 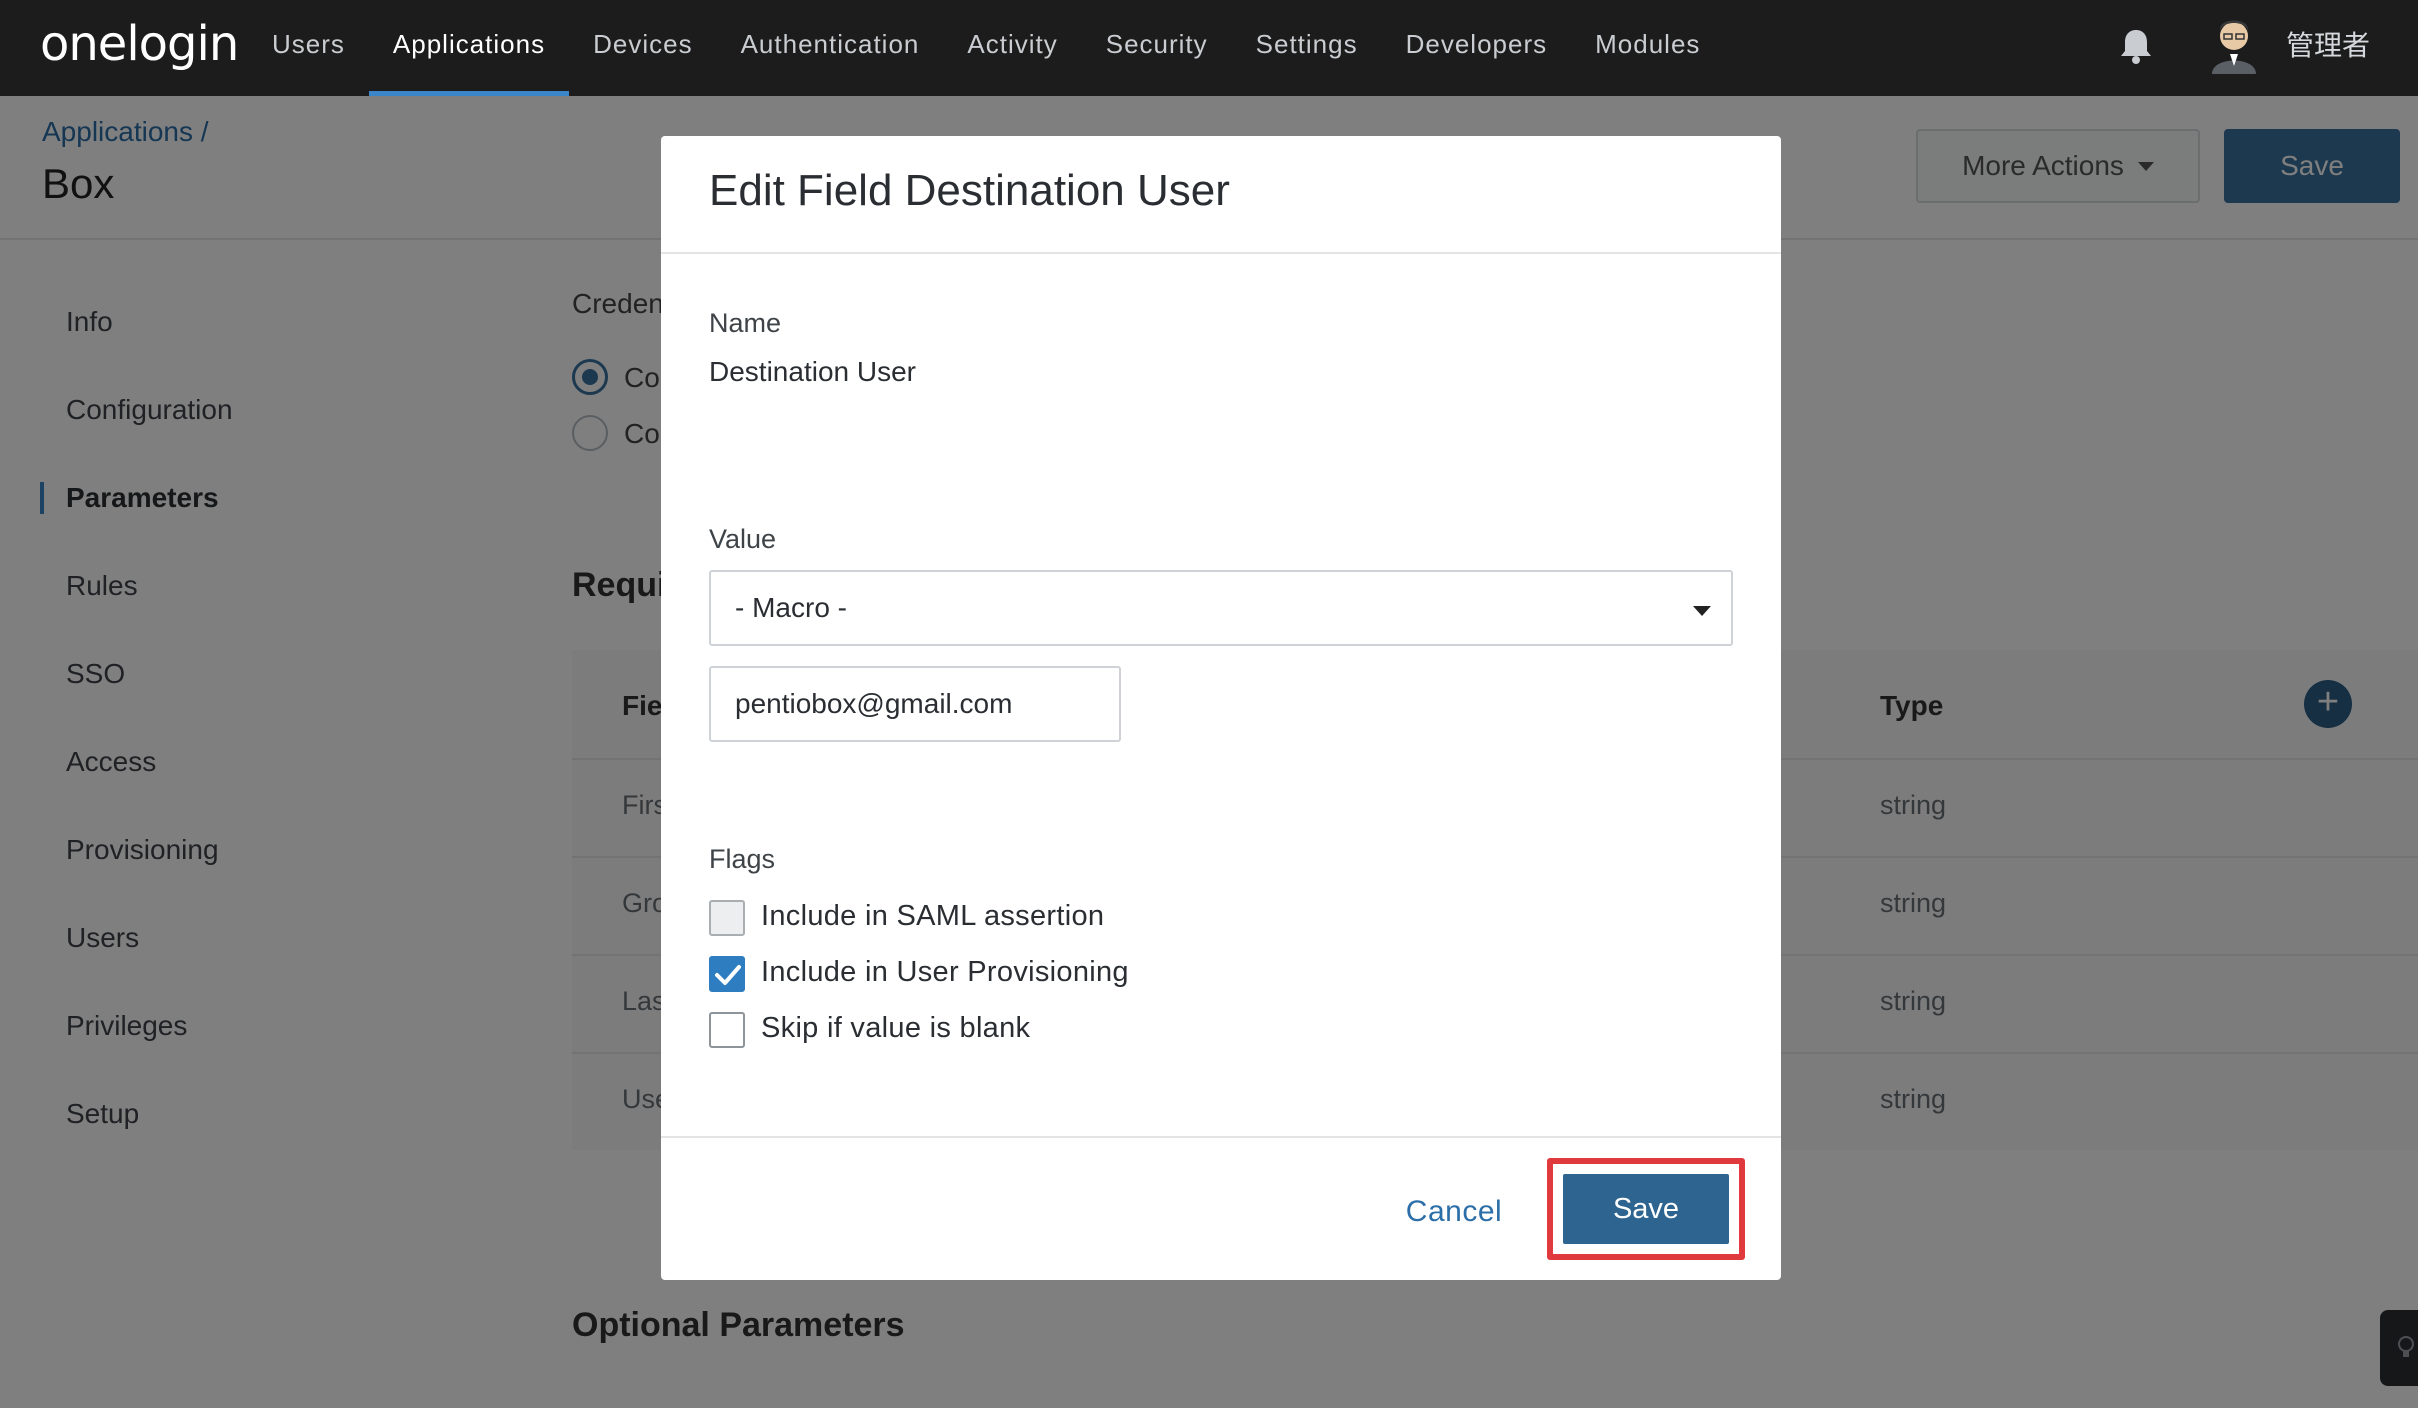 I want to click on skip-if-blank-label: Skip if value is blank, so click(x=895, y=1028).